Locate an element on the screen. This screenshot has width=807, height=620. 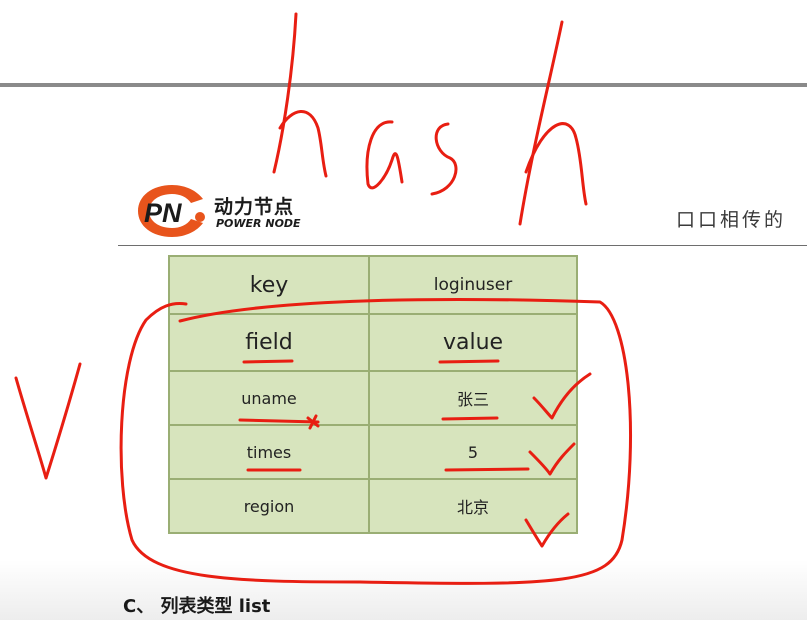
header-divider is located at coordinates (462, 245).